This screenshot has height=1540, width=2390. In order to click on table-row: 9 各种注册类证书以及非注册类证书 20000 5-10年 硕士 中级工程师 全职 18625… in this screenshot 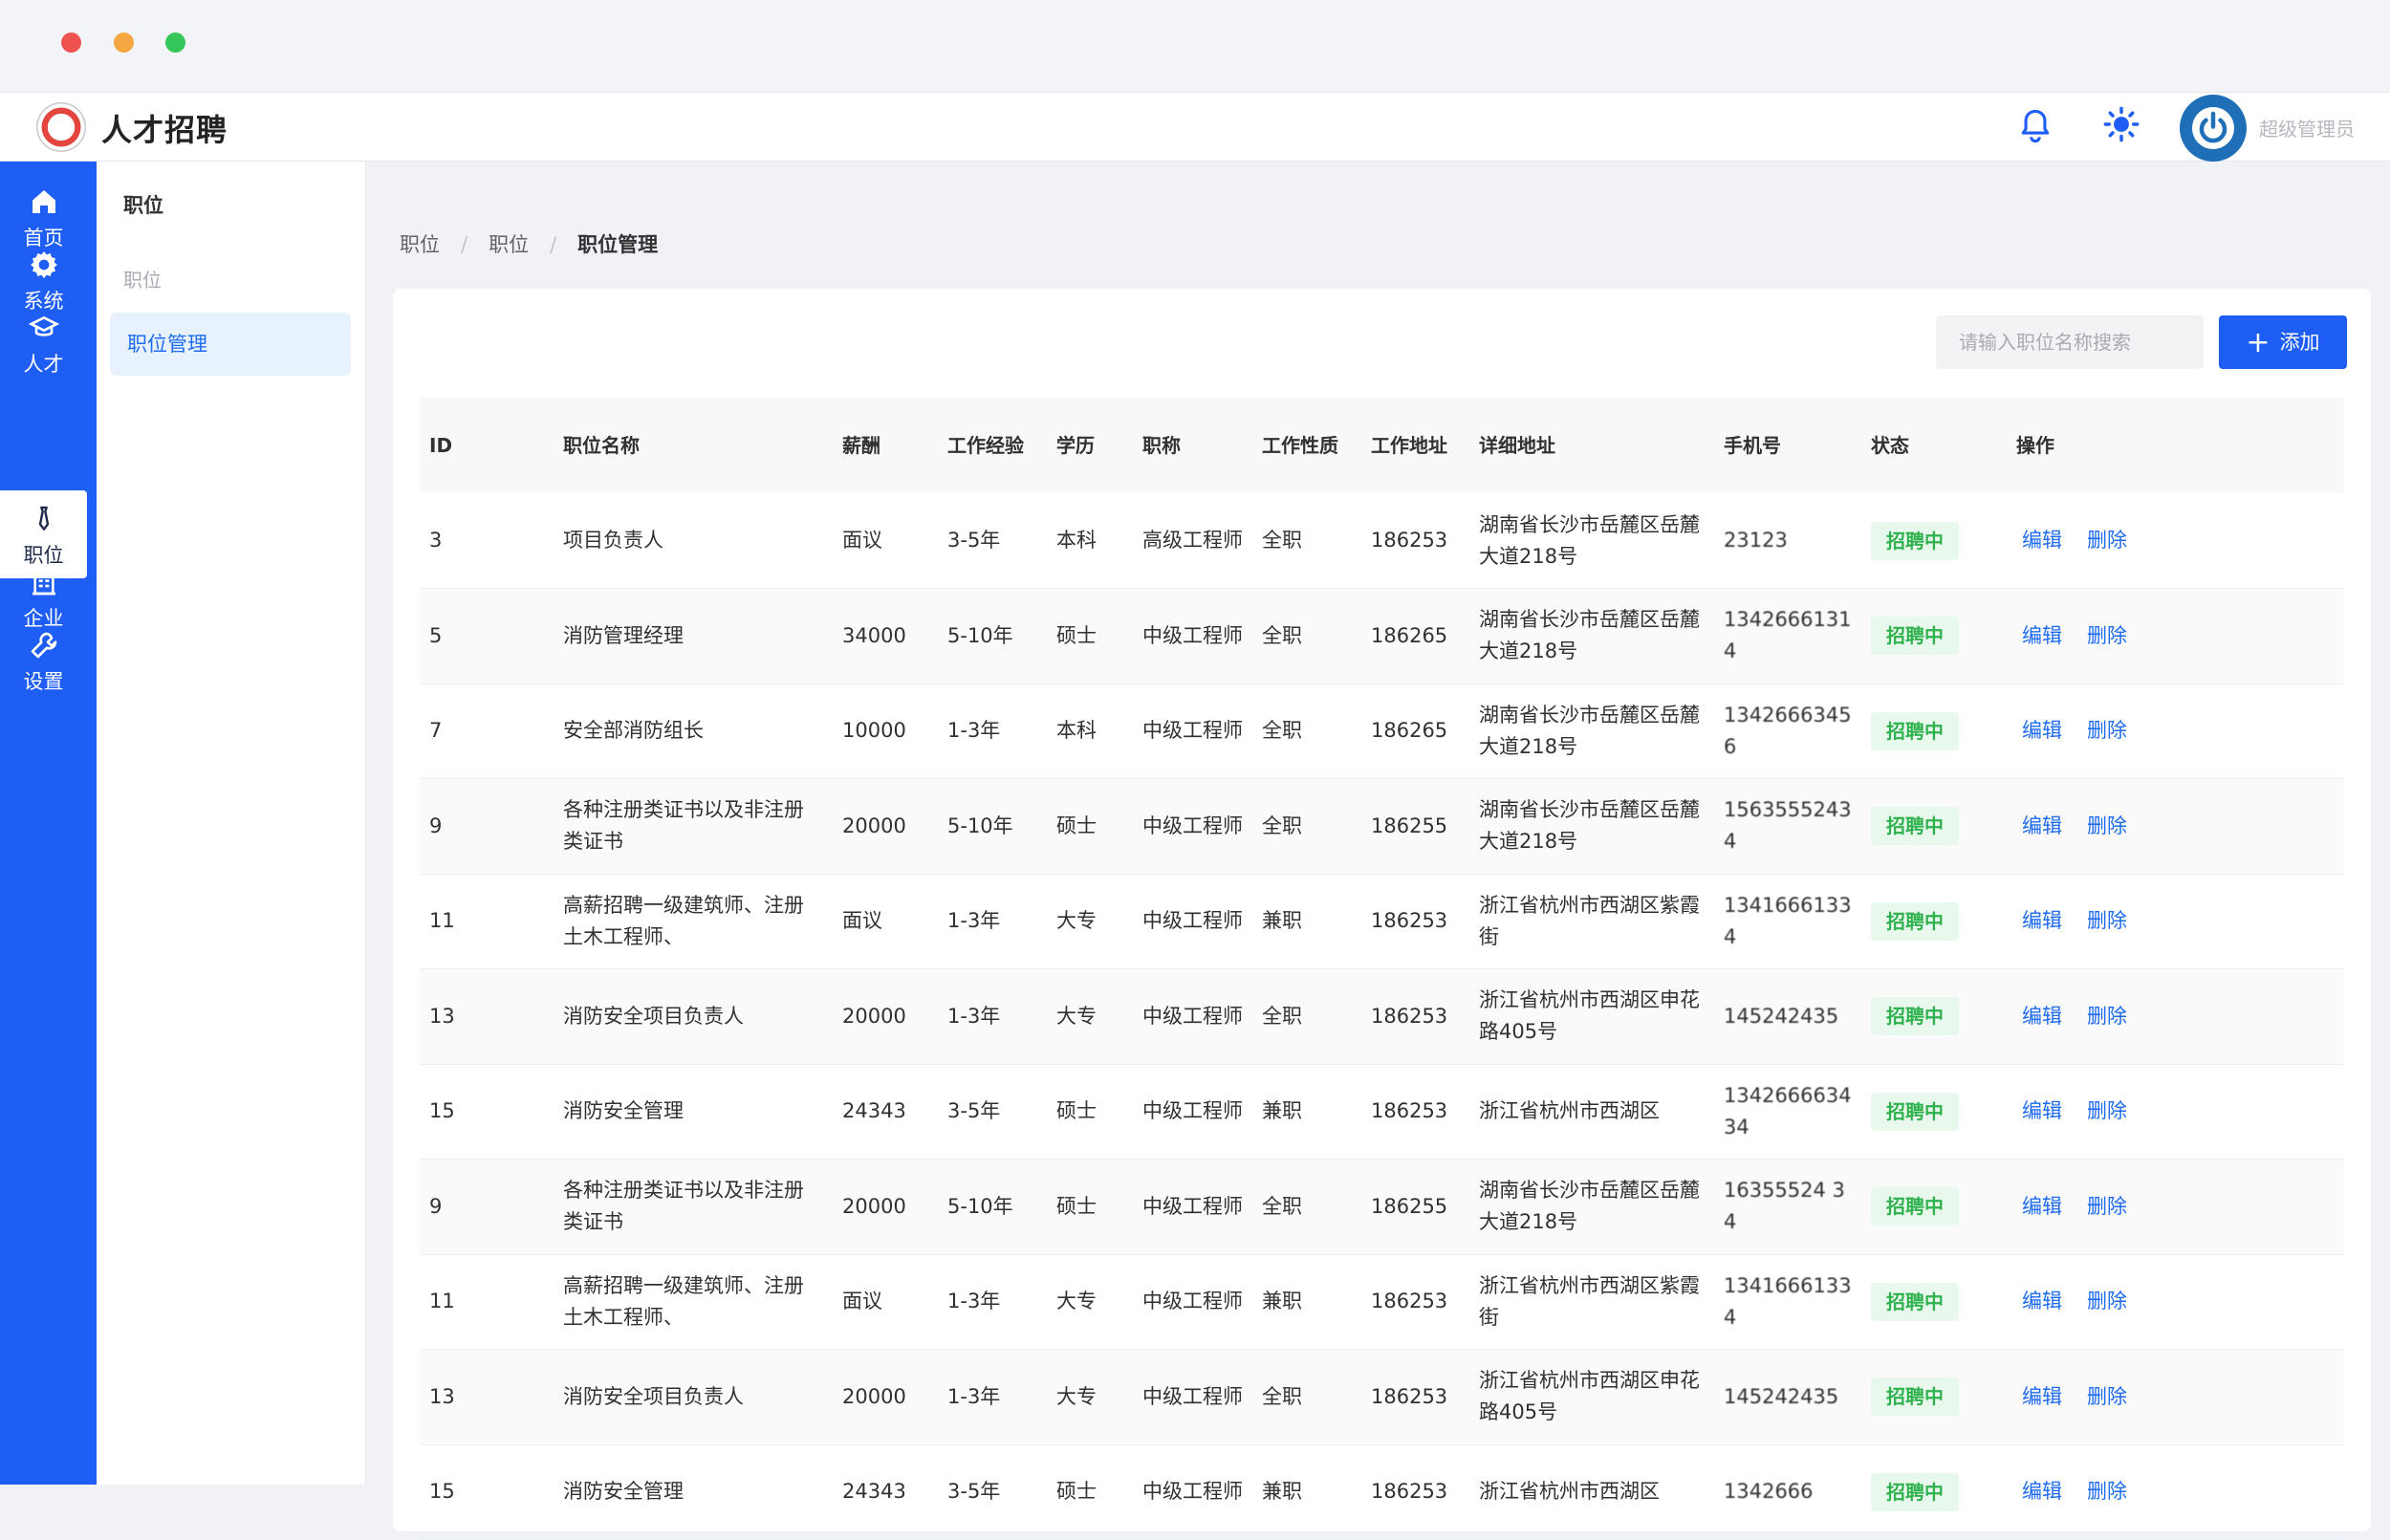, I will do `click(1382, 1207)`.